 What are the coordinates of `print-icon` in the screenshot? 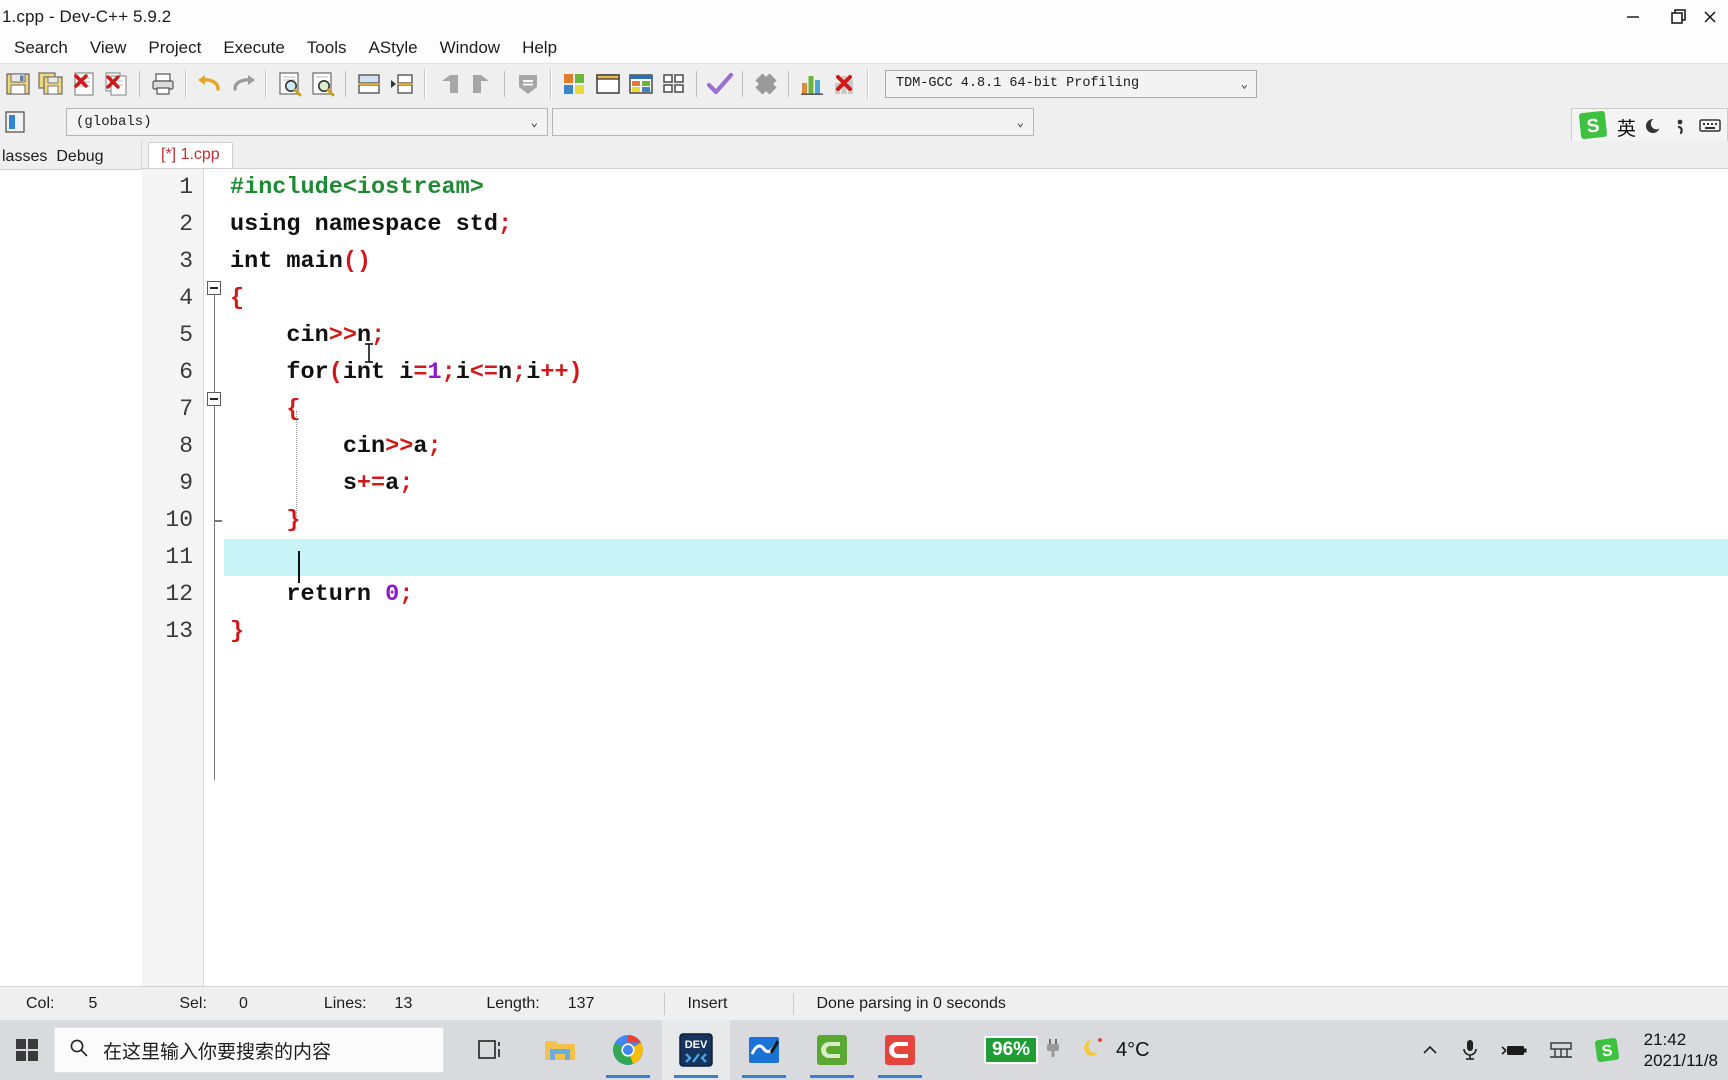 It's located at (162, 84).